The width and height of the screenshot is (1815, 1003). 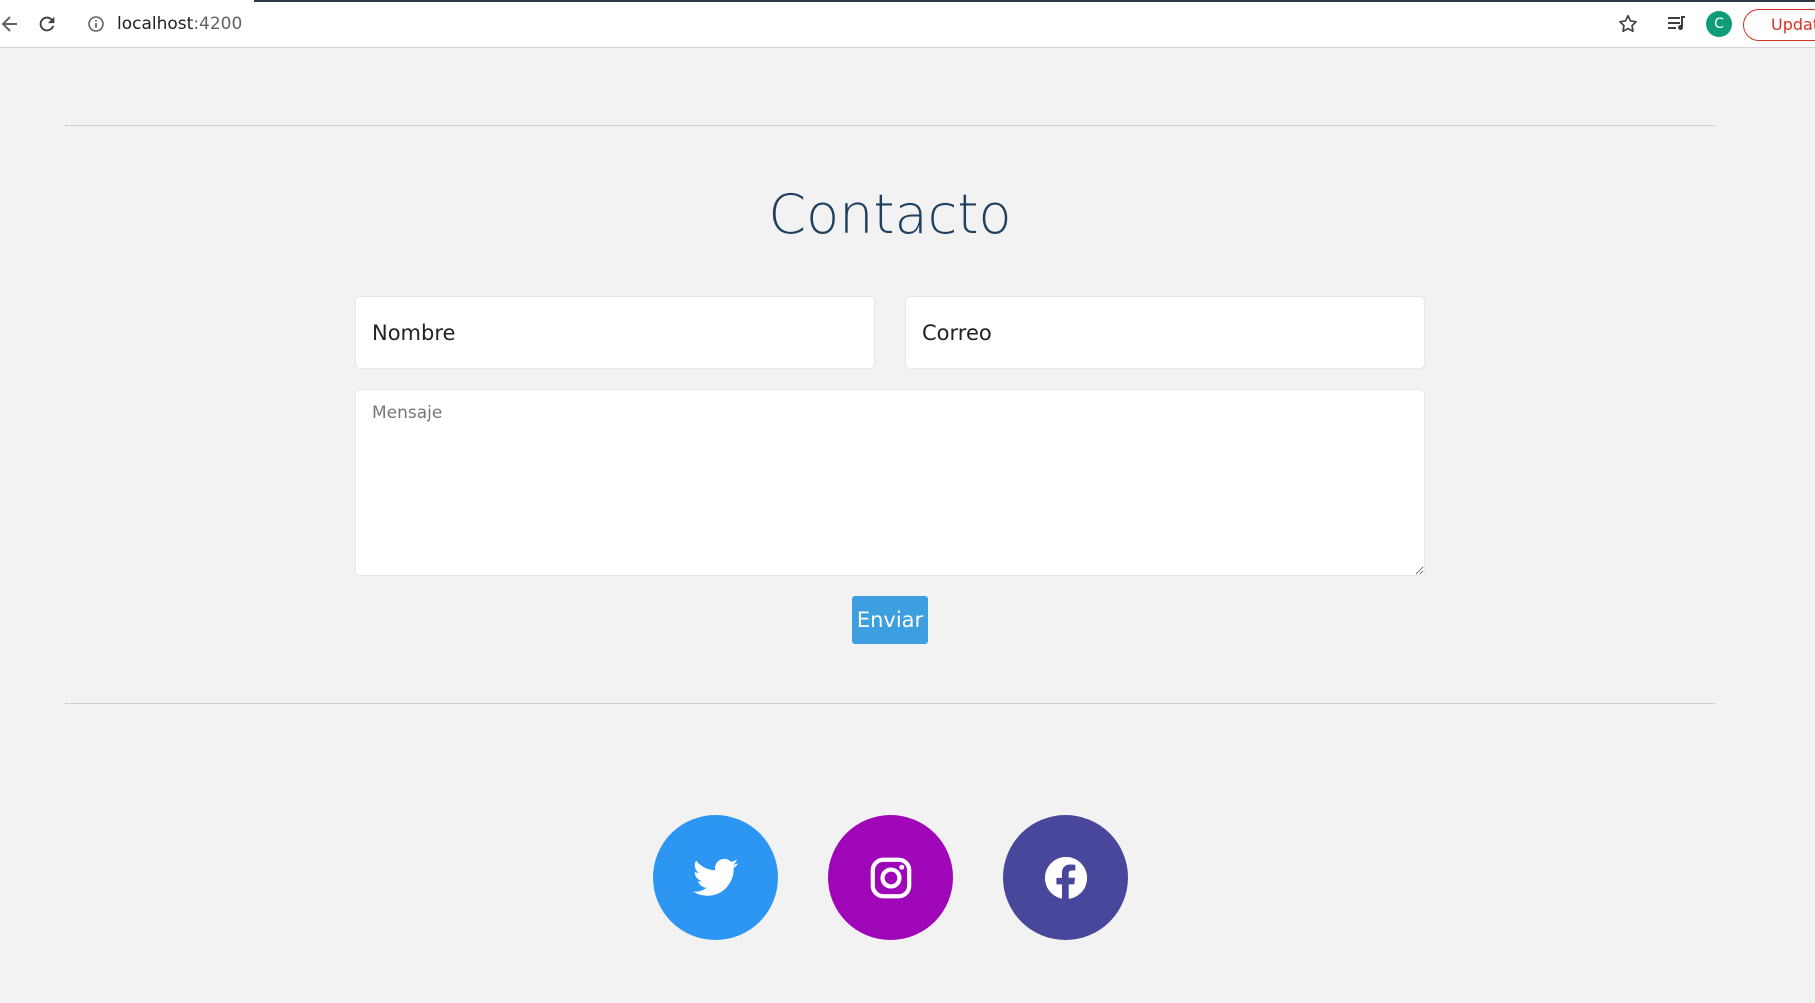 I want to click on send-button: Enviar, so click(x=890, y=620).